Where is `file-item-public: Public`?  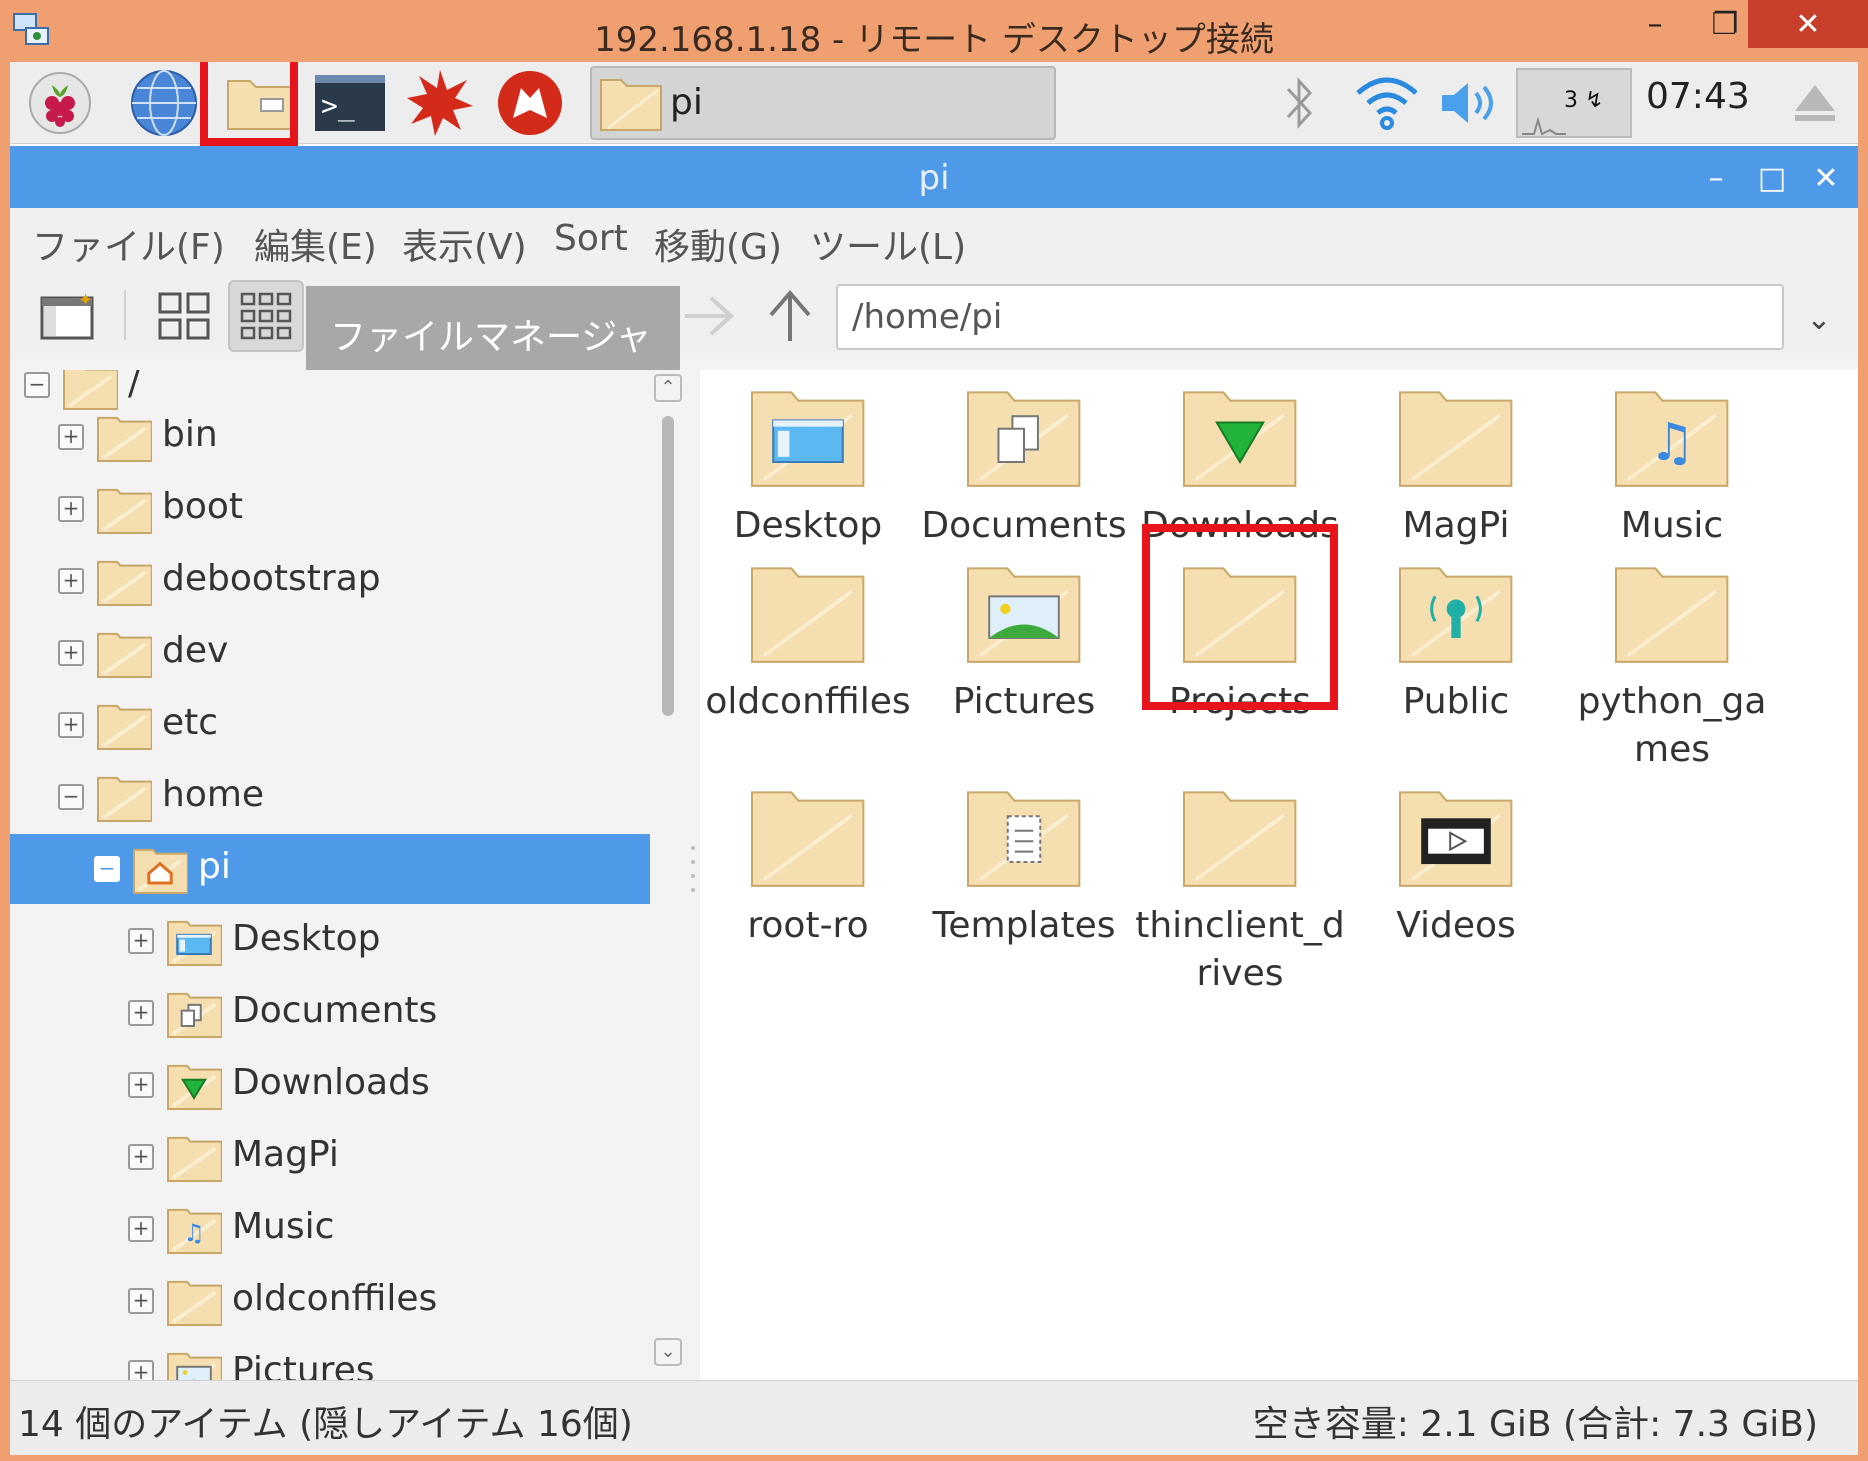 file-item-public: Public is located at coordinates (1456, 643).